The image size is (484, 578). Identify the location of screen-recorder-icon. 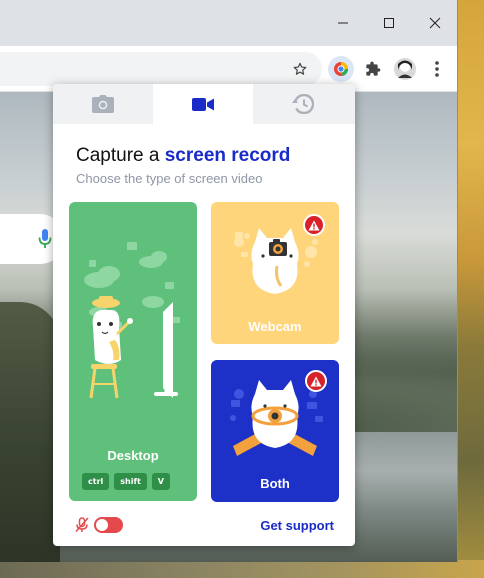
(341, 69).